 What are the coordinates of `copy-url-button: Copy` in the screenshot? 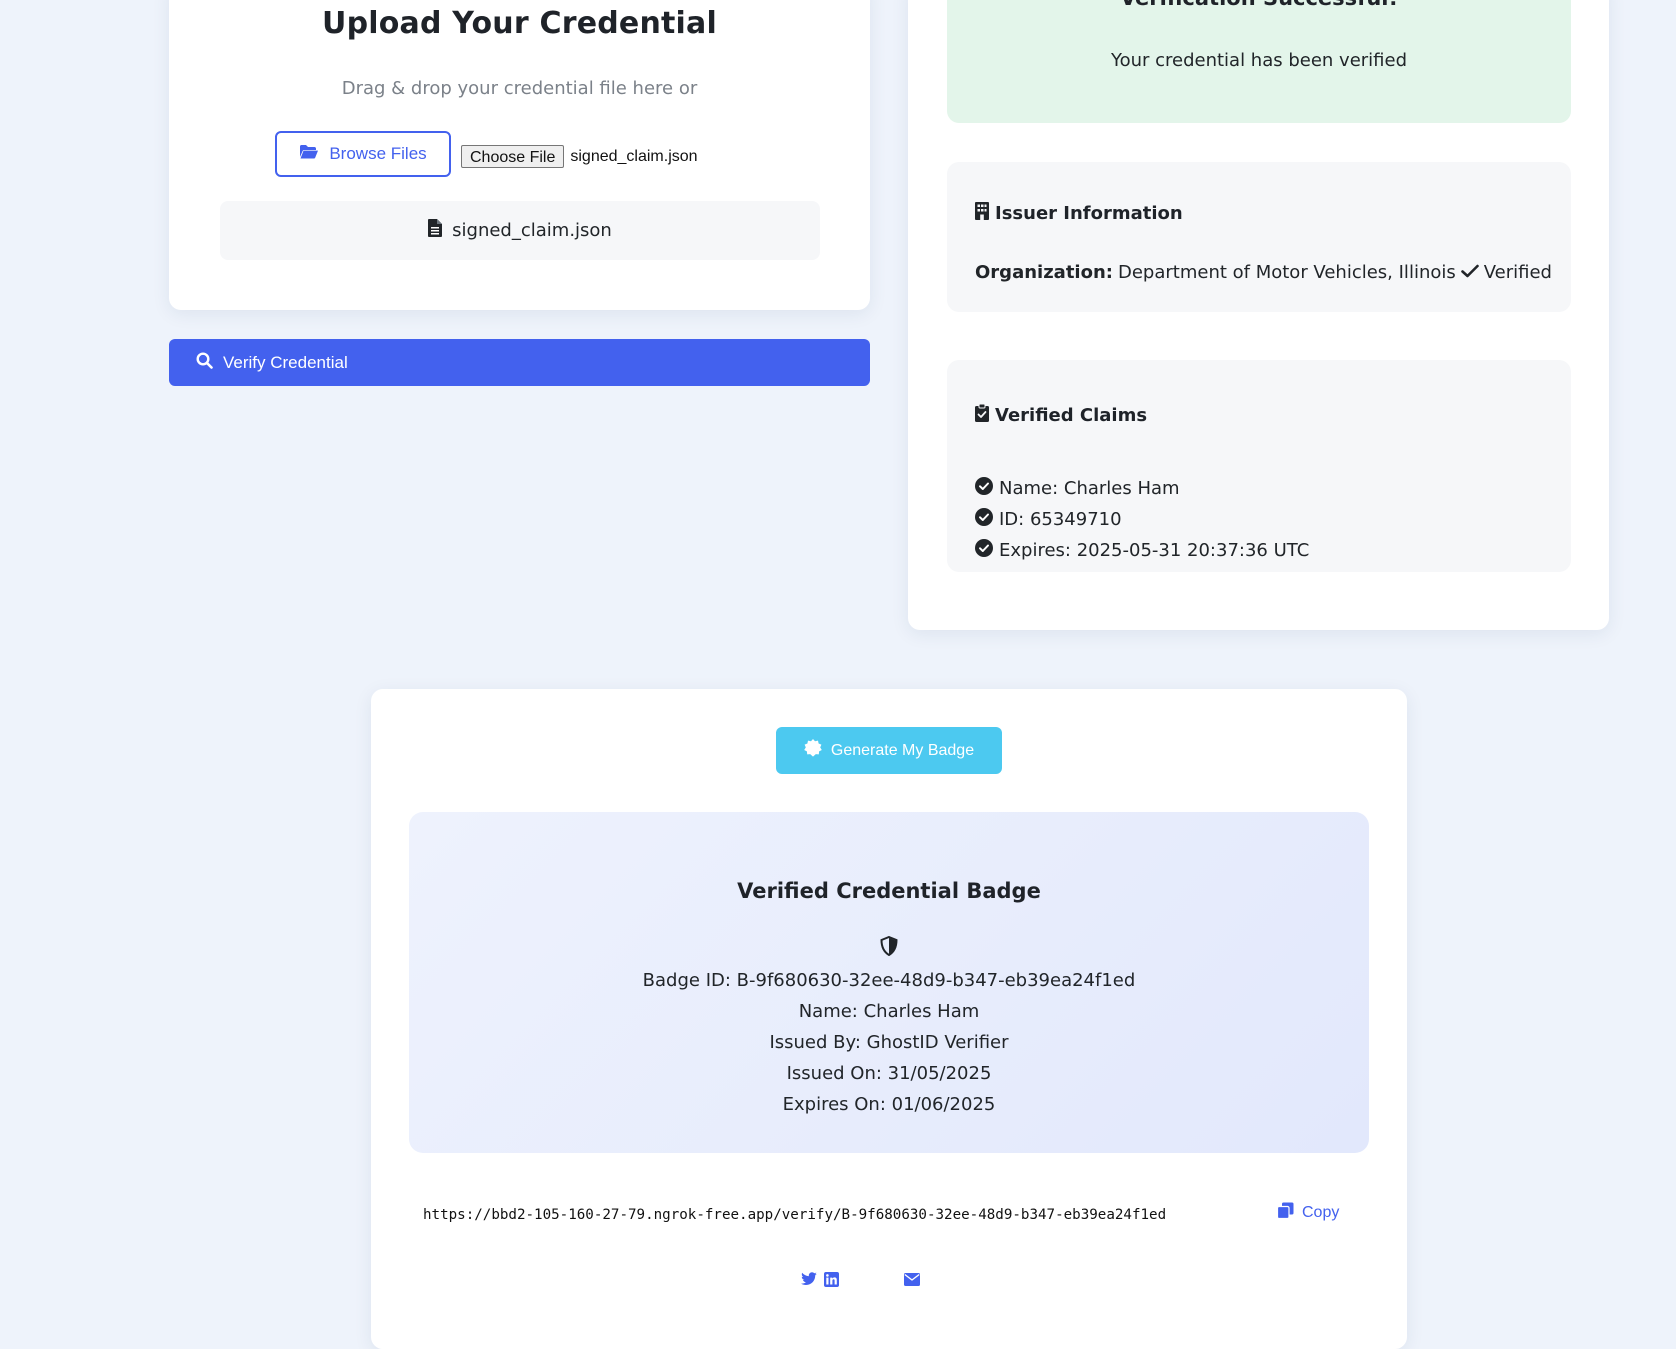 It's located at (1308, 1213).